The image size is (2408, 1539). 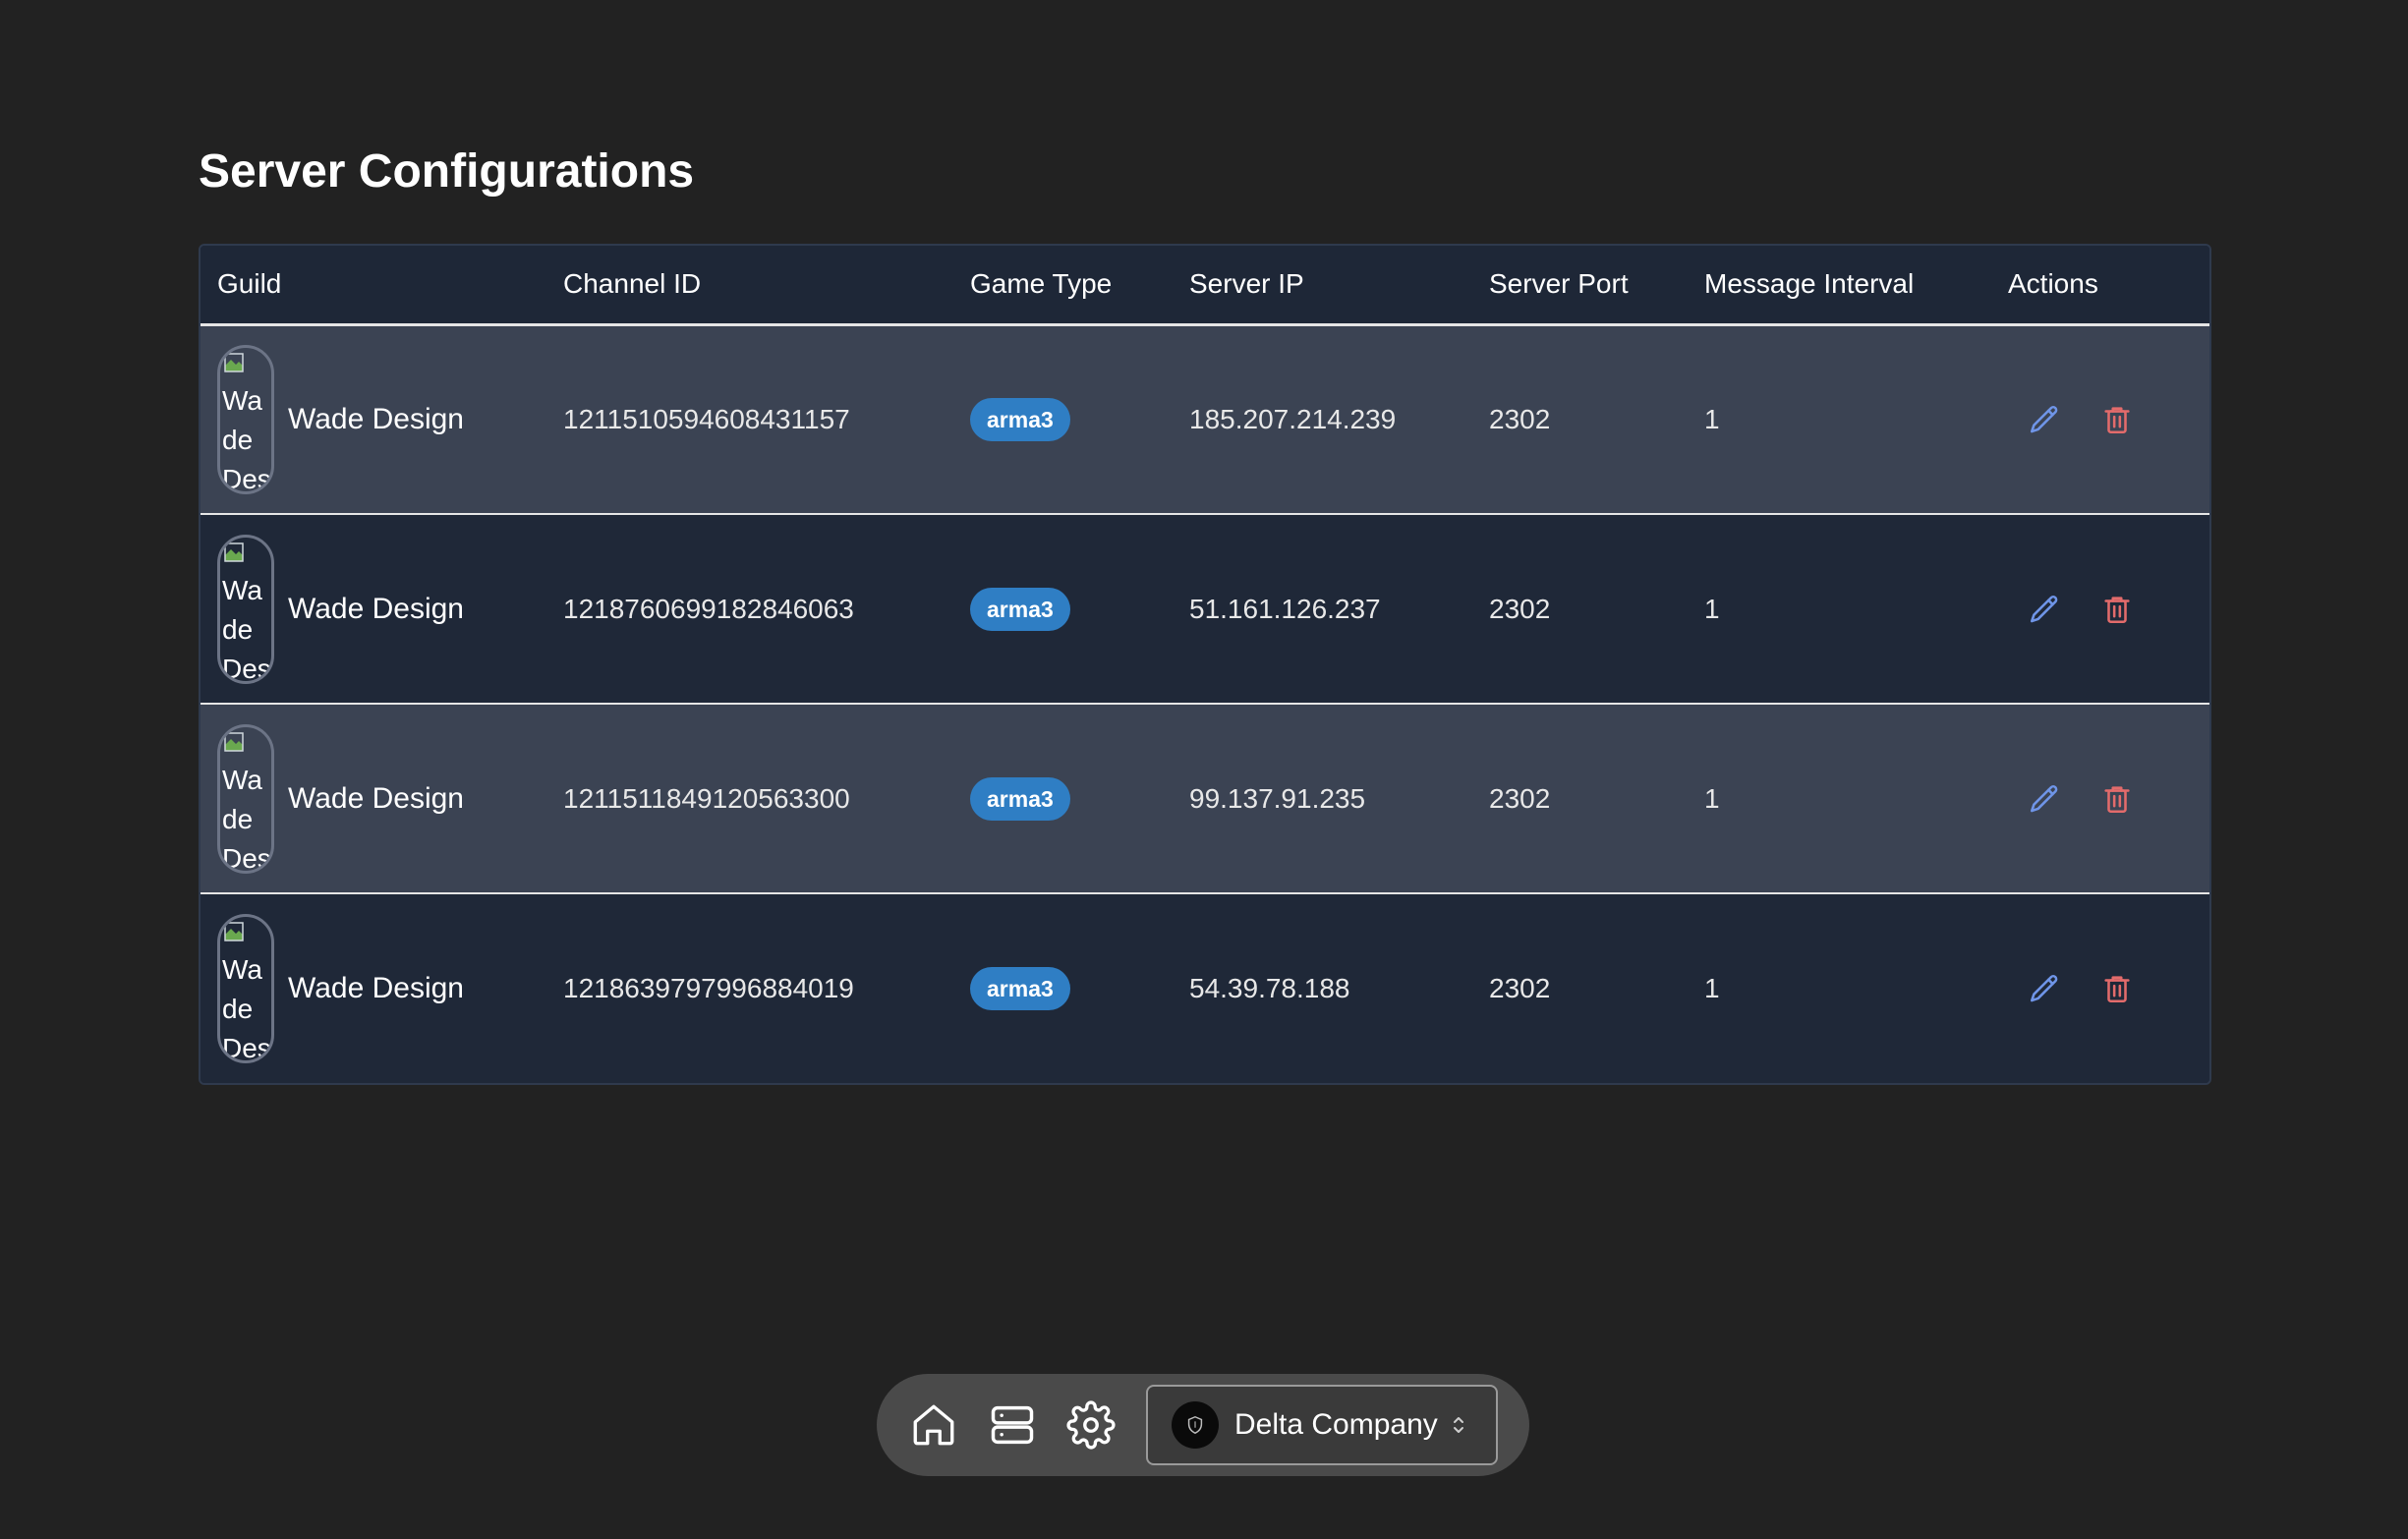 What do you see at coordinates (709, 988) in the screenshot?
I see `channel-id-cell: 1218639797996884019` at bounding box center [709, 988].